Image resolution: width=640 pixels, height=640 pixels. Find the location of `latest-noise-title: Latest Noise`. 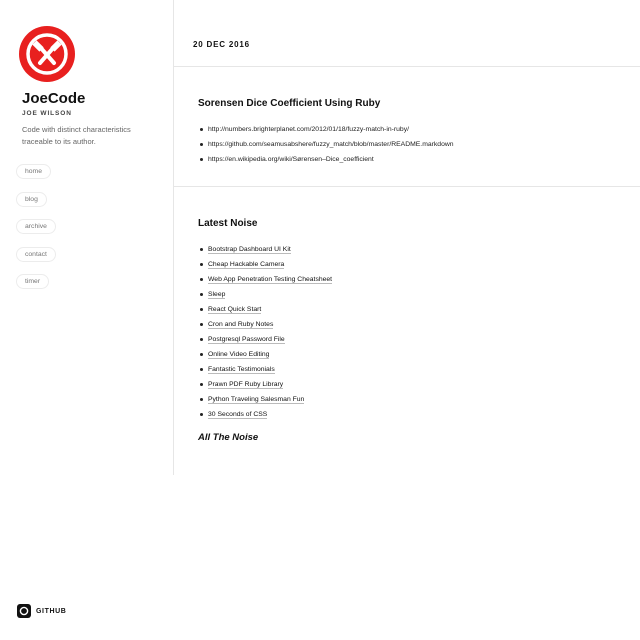

latest-noise-title: Latest Noise is located at coordinates (228, 223).